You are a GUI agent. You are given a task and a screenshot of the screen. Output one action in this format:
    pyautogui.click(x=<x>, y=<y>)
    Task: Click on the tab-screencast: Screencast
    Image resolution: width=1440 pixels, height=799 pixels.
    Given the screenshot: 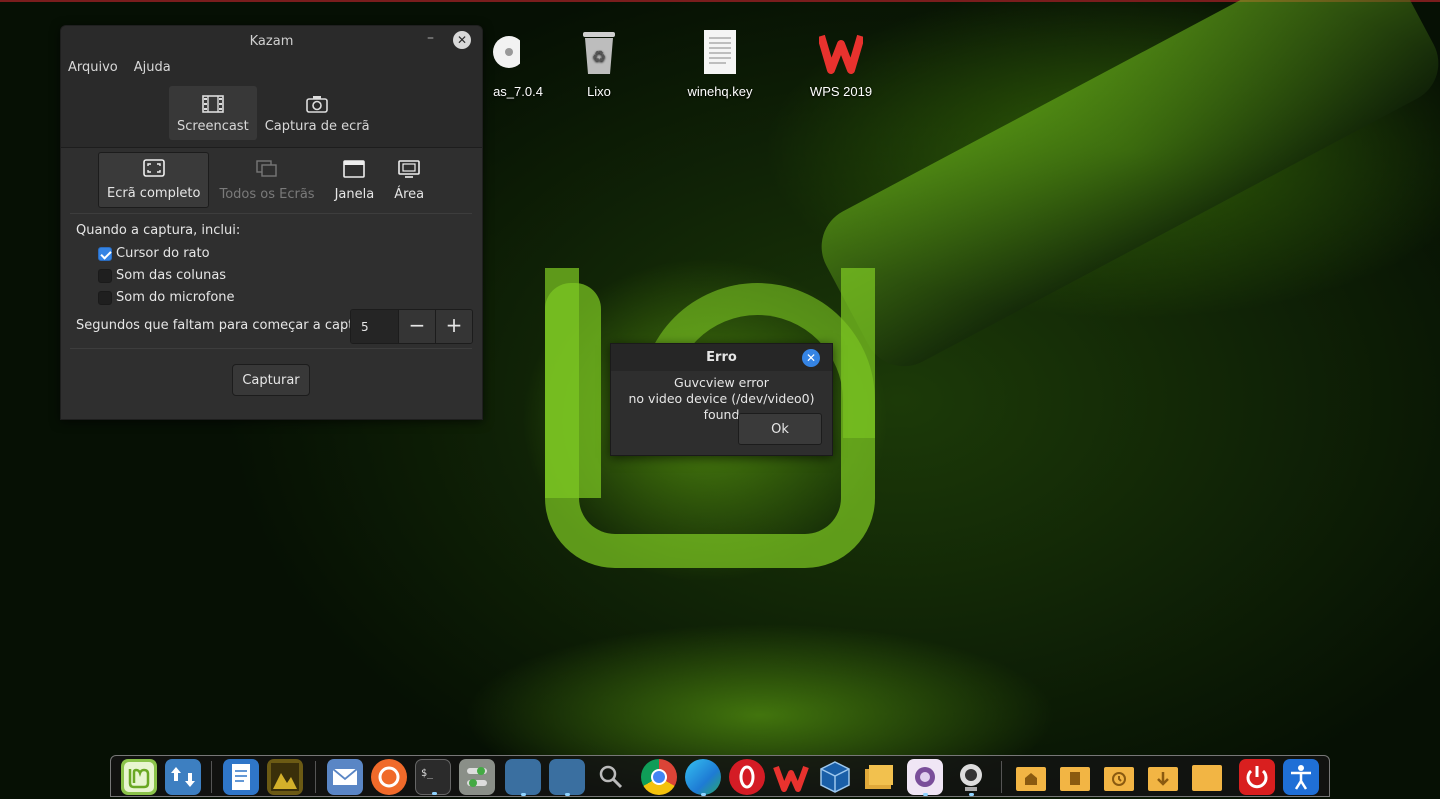 What is the action you would take?
    pyautogui.click(x=213, y=113)
    